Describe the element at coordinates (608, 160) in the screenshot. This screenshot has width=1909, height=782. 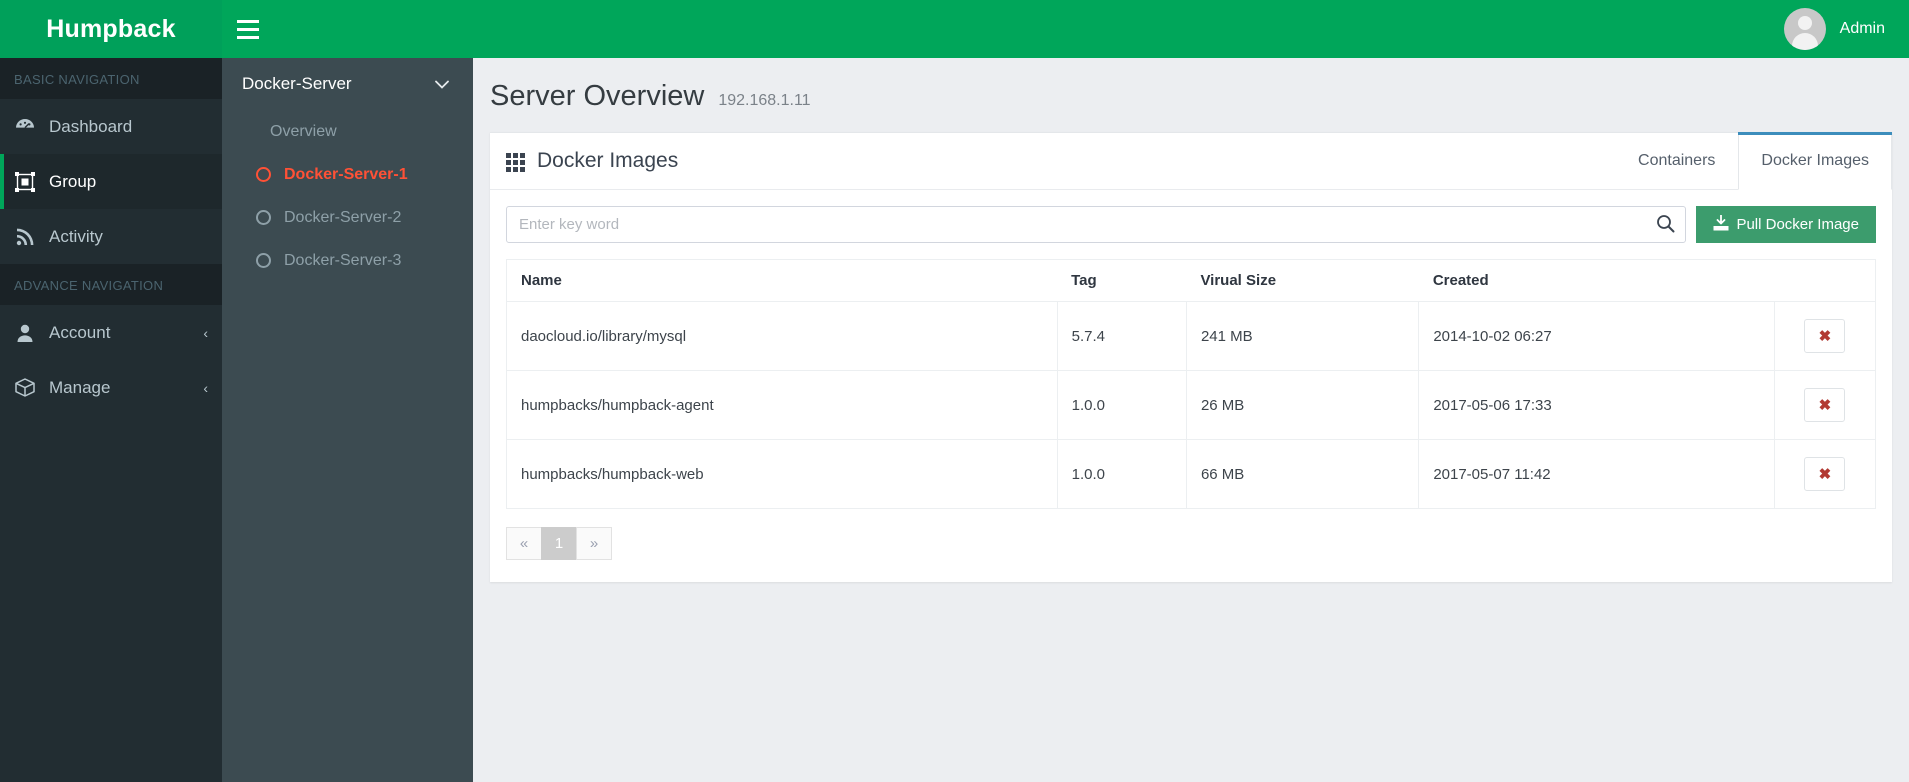
I see `panel-title: Docker Images` at that location.